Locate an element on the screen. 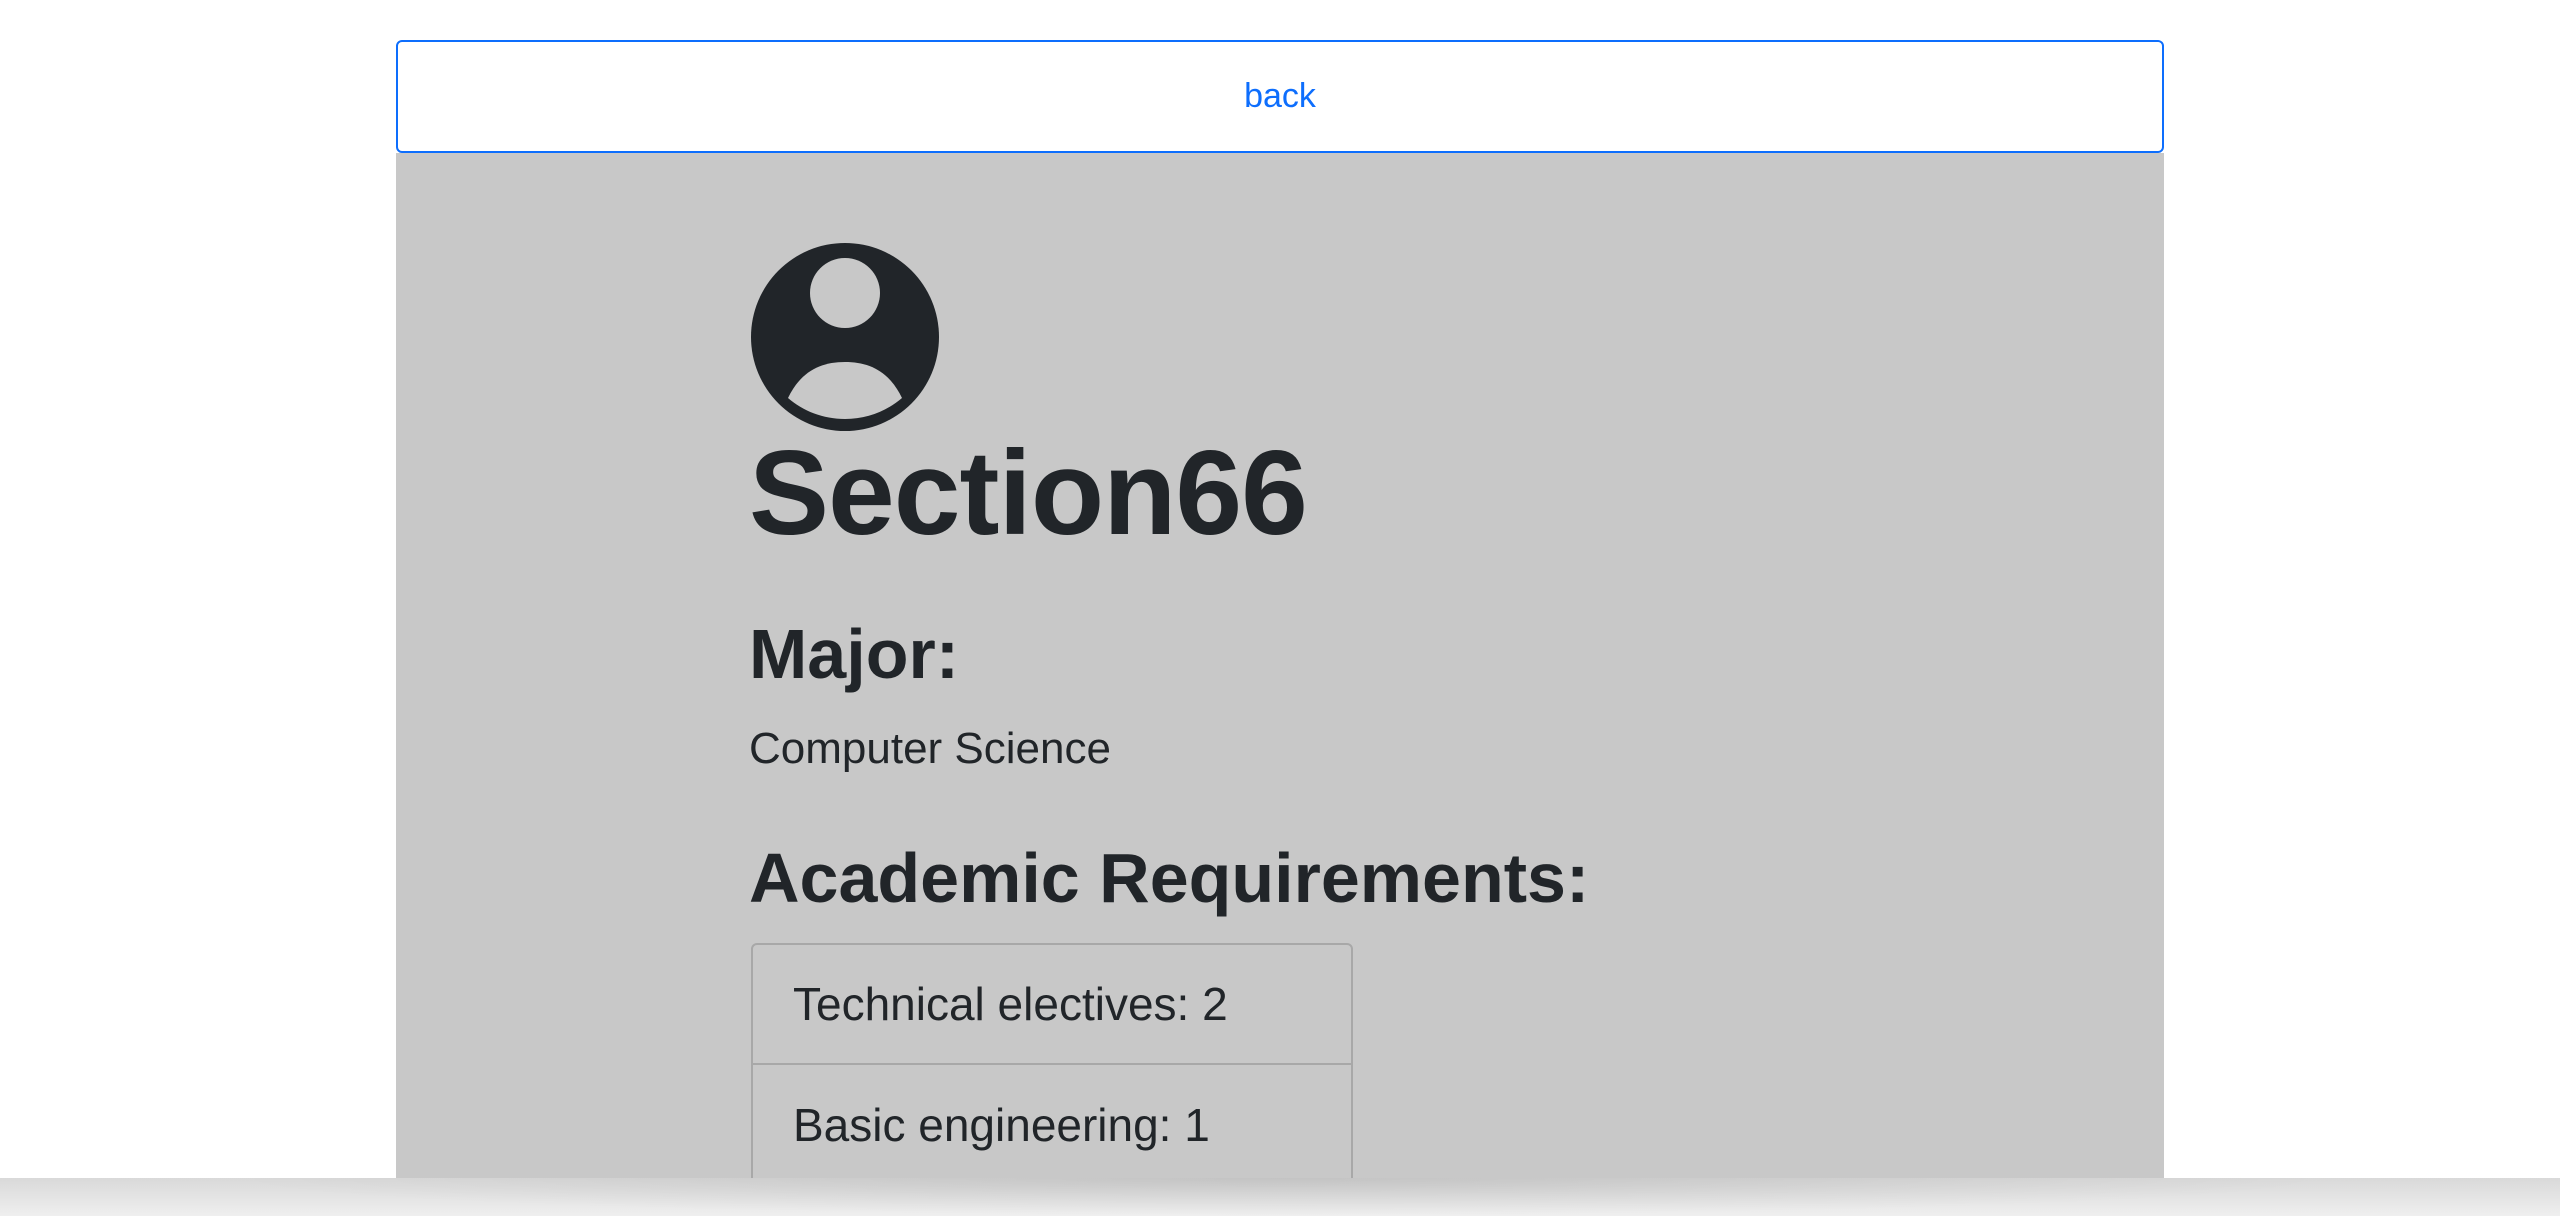 This screenshot has width=2560, height=1216. list-item: Technical electives: 2 is located at coordinates (1052, 1004).